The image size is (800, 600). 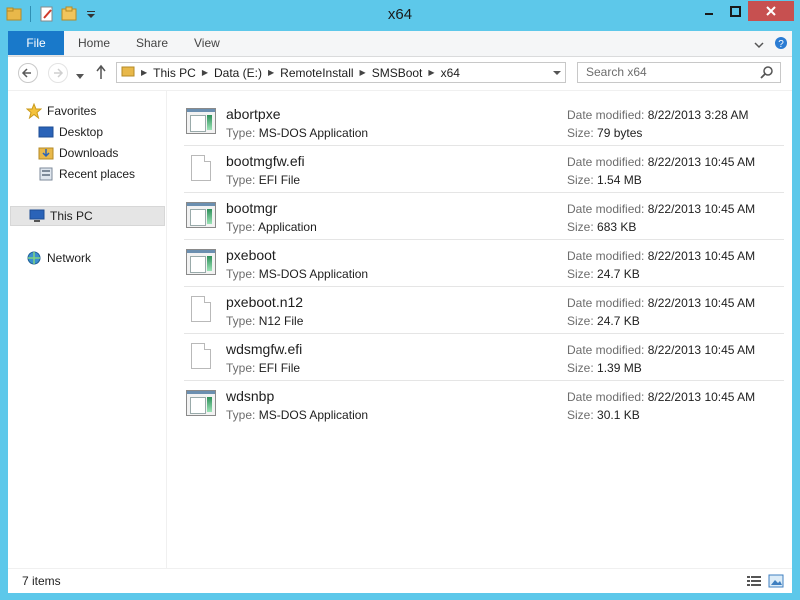 I want to click on breadcrumb-this-pc: This PC, so click(x=174, y=73).